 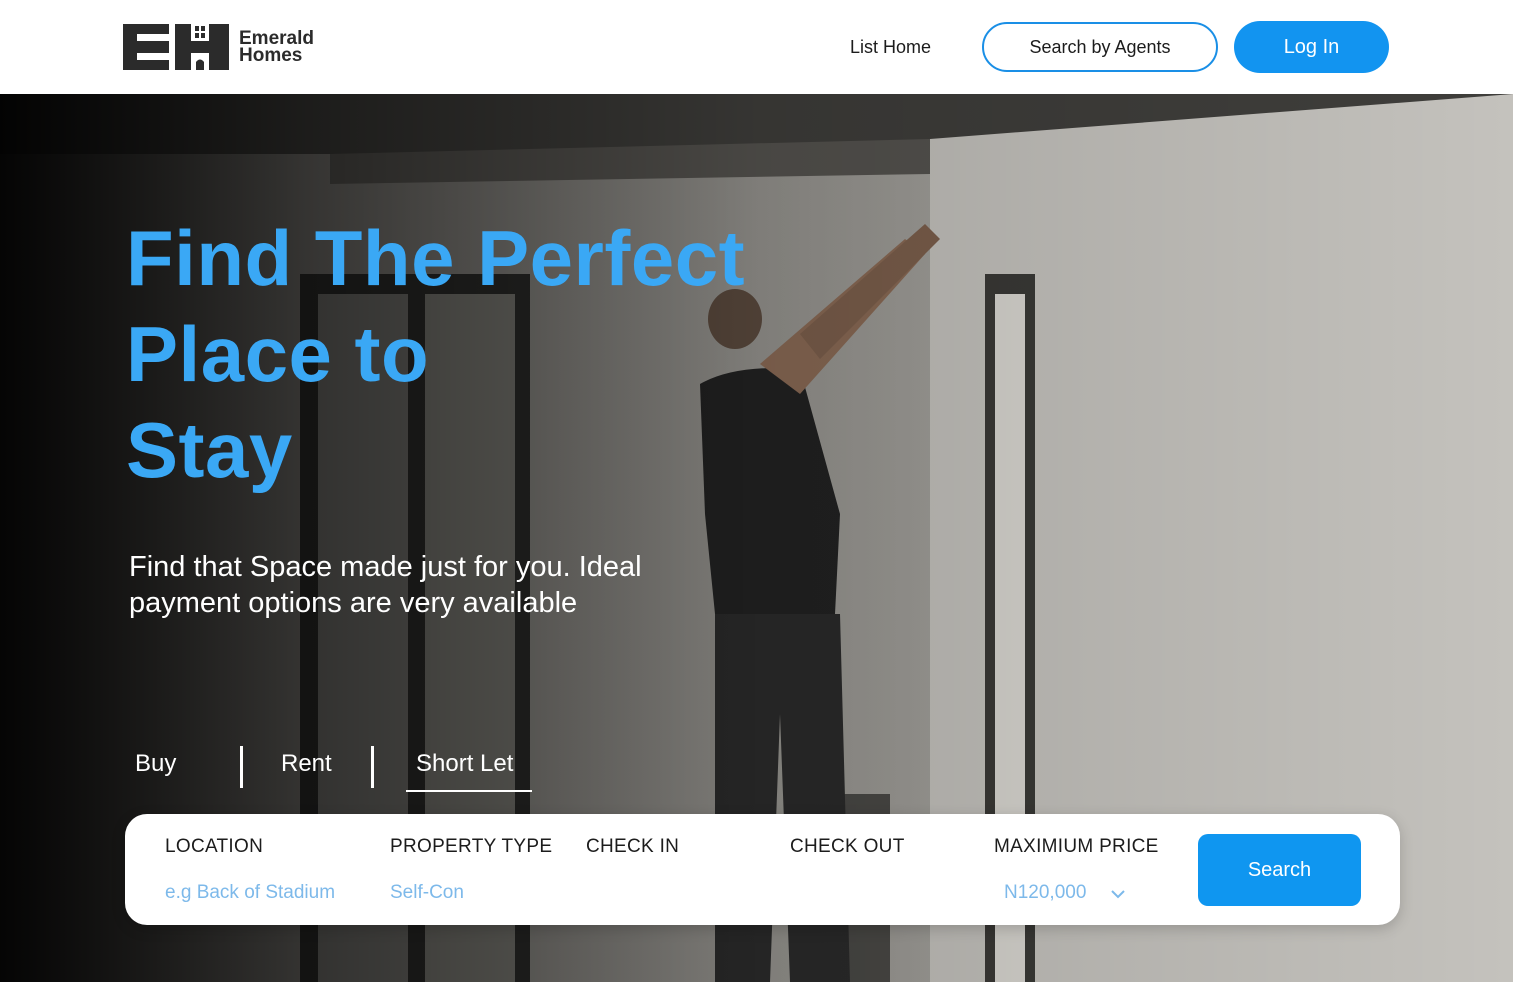 I want to click on tab-short-let: Short Let, so click(x=464, y=764).